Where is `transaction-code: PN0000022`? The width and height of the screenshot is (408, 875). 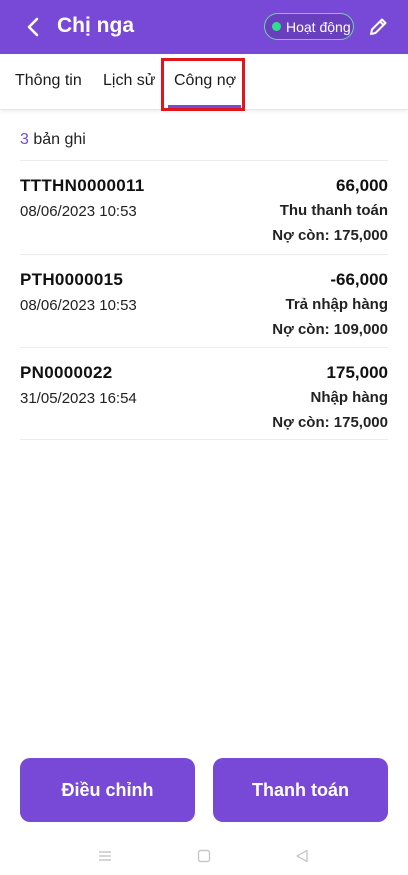 transaction-code: PN0000022 is located at coordinates (66, 372).